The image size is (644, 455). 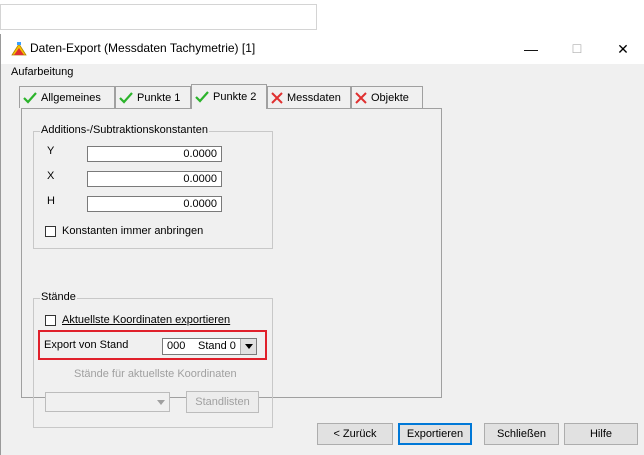 I want to click on tab-label: Objekte, so click(x=390, y=97).